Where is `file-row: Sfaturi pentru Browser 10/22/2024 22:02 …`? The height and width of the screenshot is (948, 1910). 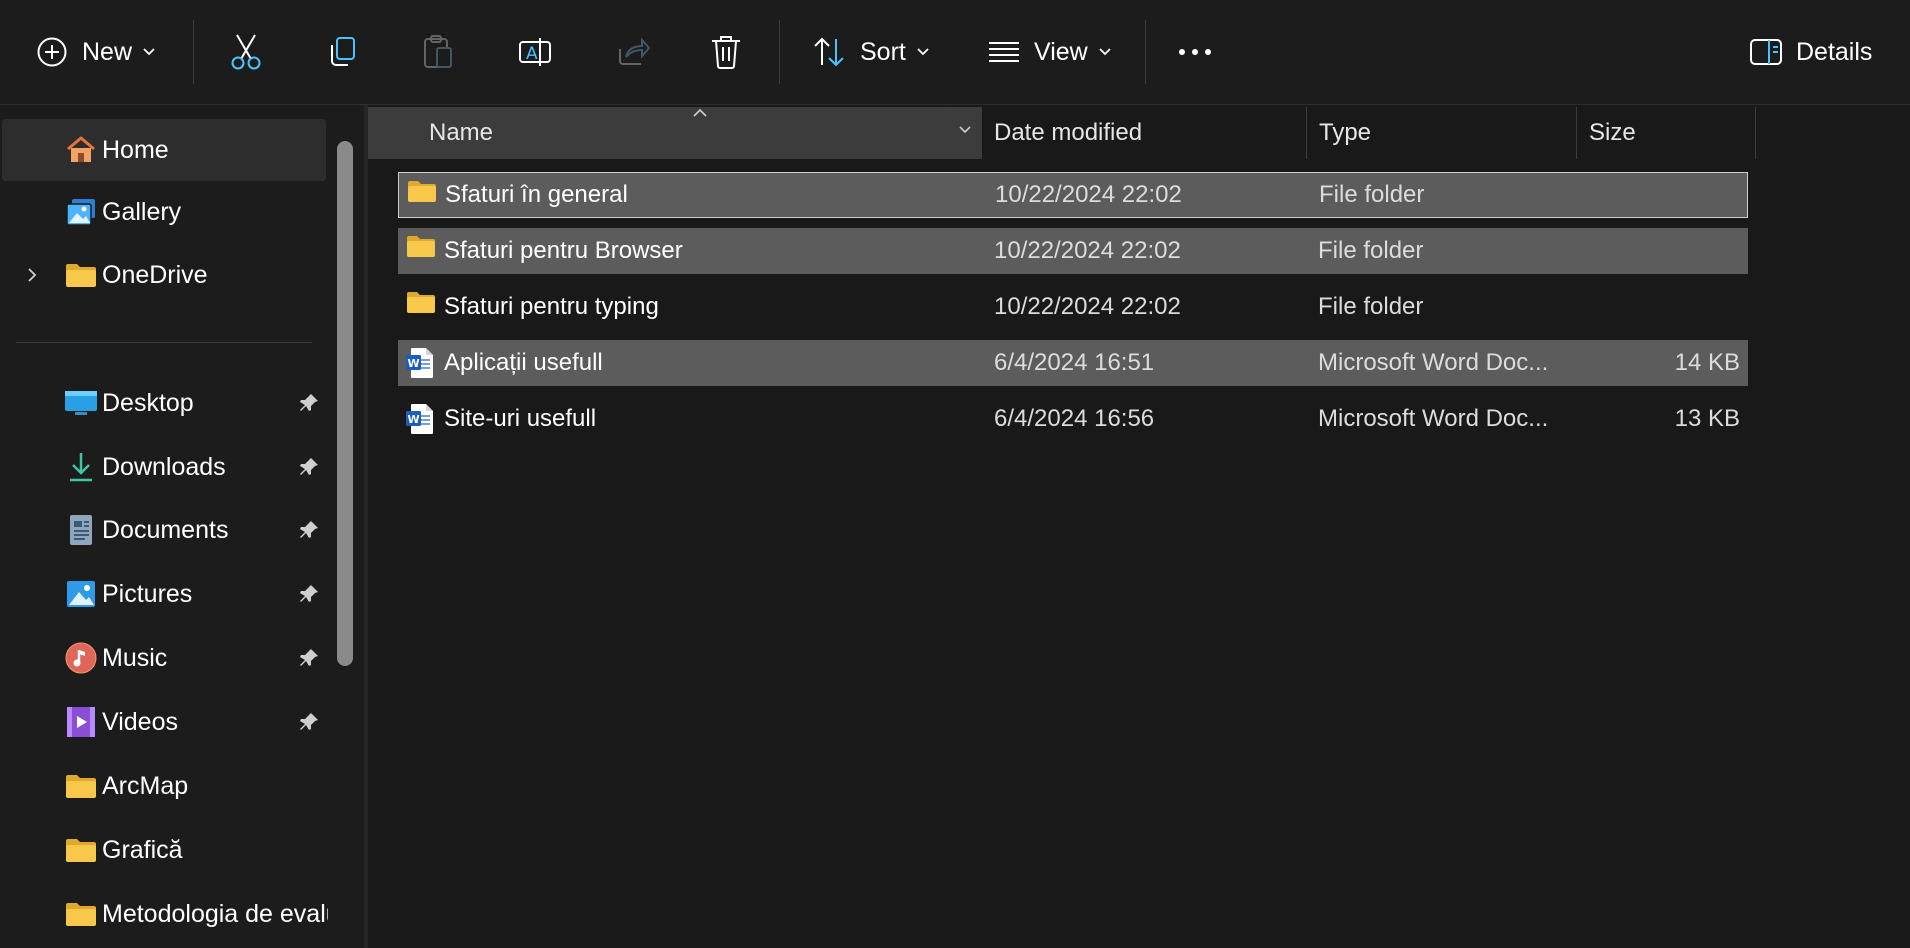
file-row: Sfaturi pentru Browser 10/22/2024 22:02 … is located at coordinates (1073, 251).